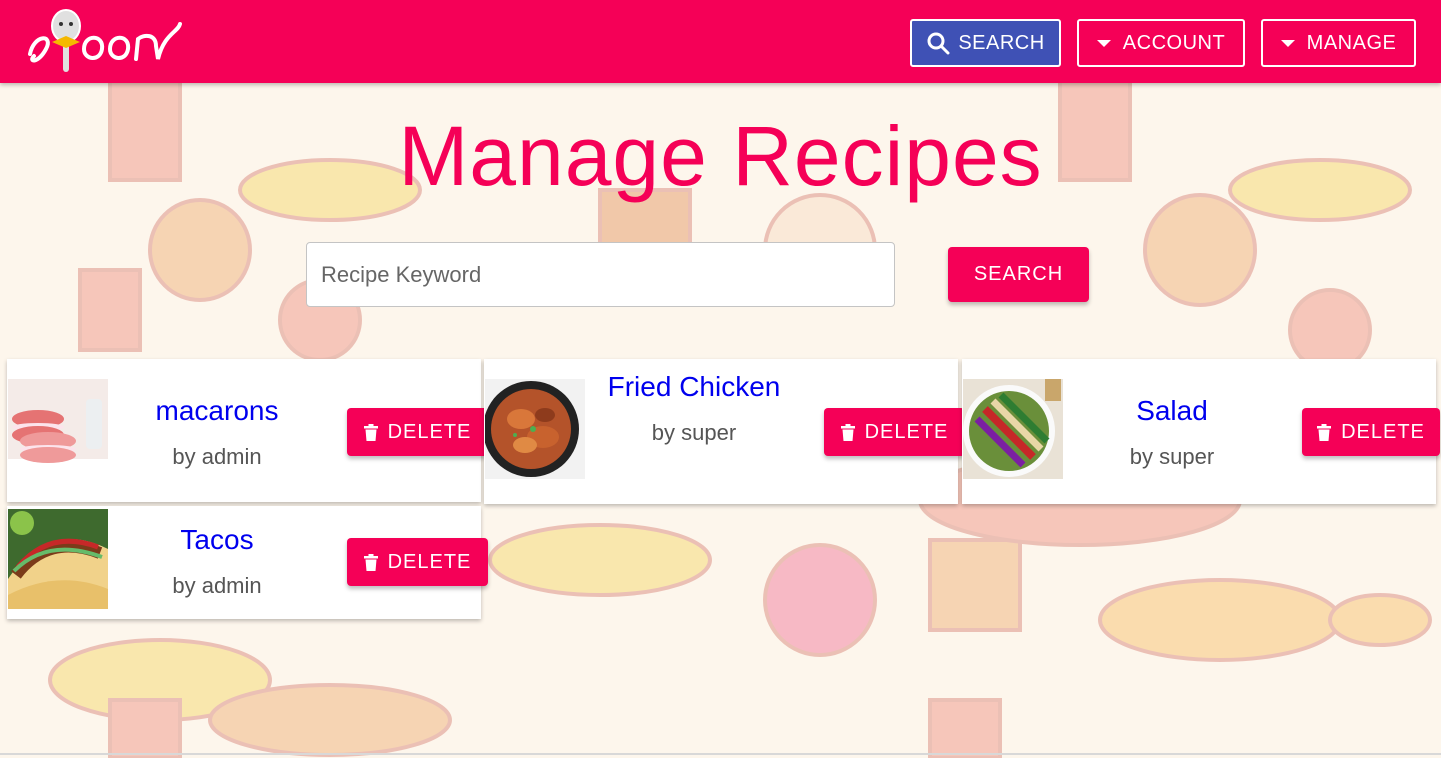  Describe the element at coordinates (600, 274) in the screenshot. I see `recipe-keyword-input` at that location.